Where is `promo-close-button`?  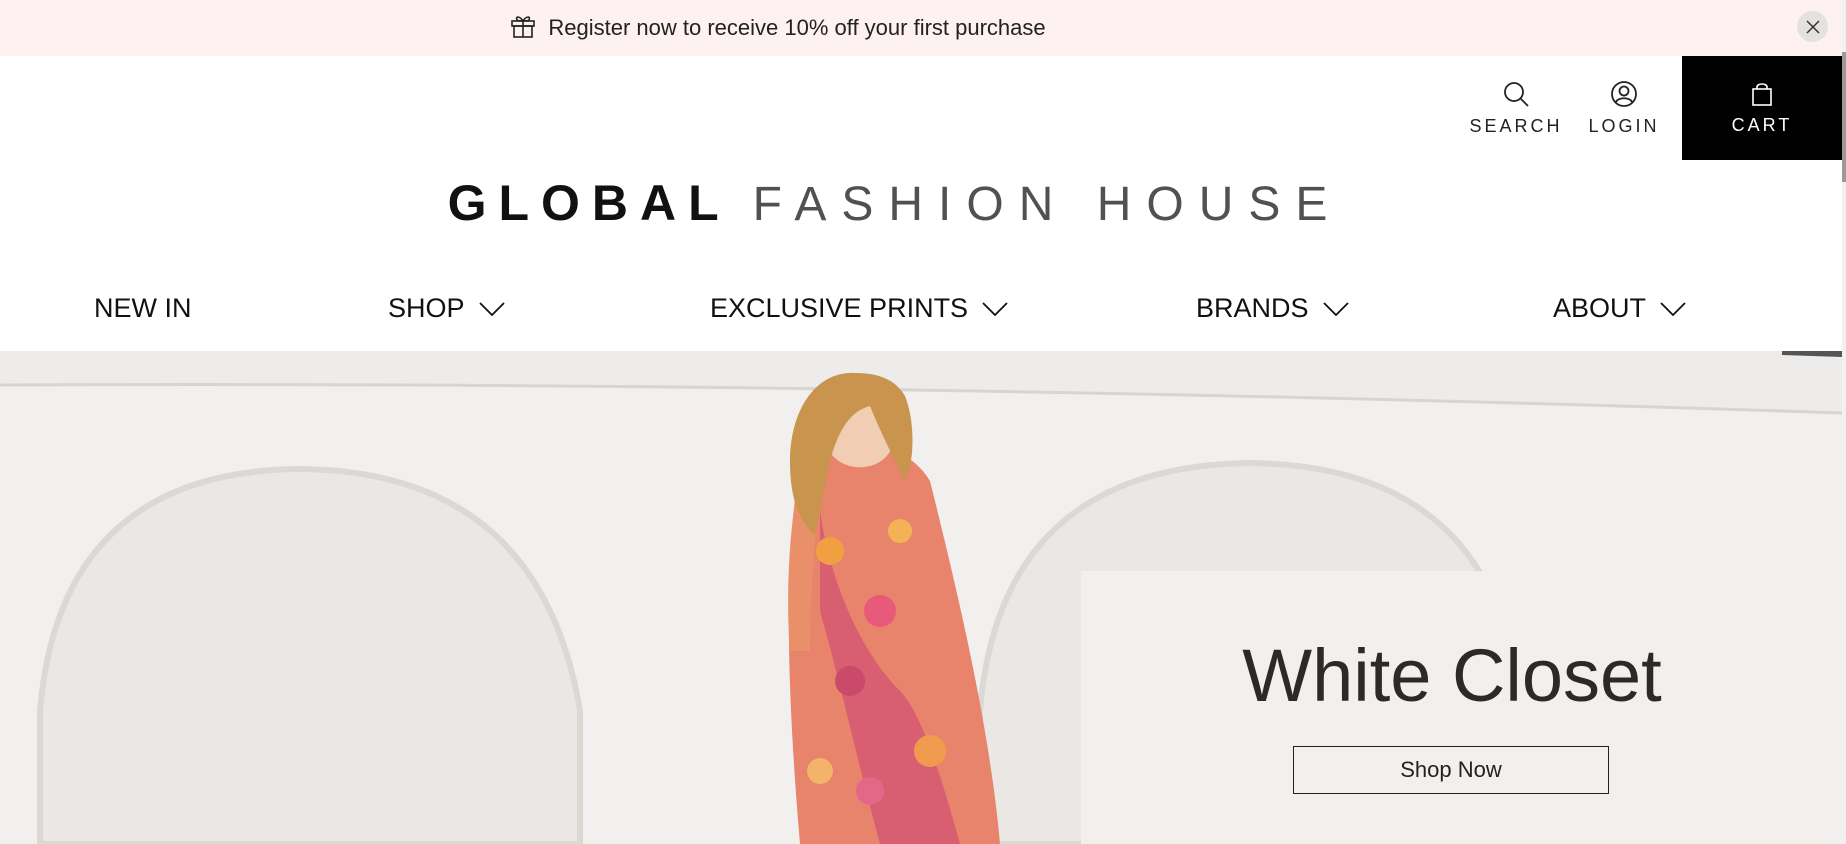
promo-close-button is located at coordinates (1812, 26).